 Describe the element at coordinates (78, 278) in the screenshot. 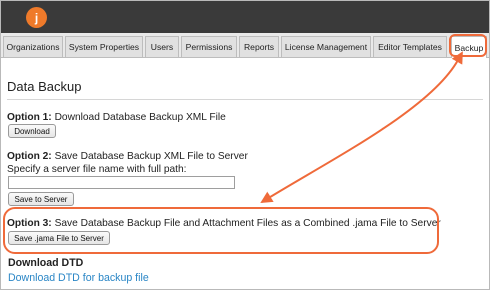

I see `download-dtd-link: Download DTD for backup file` at that location.